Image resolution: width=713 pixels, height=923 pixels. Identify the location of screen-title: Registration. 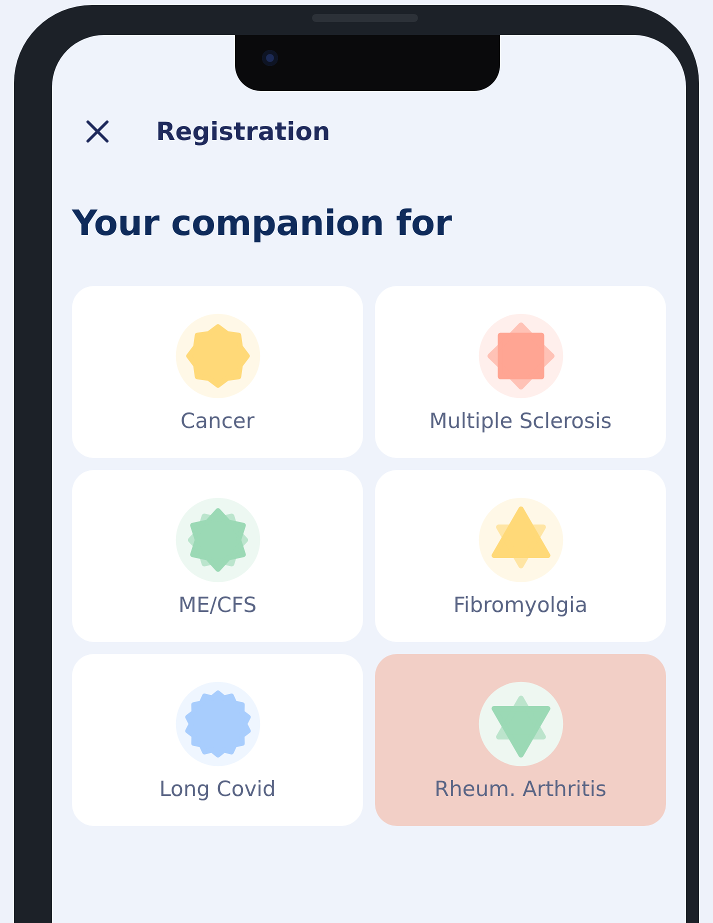
(243, 131).